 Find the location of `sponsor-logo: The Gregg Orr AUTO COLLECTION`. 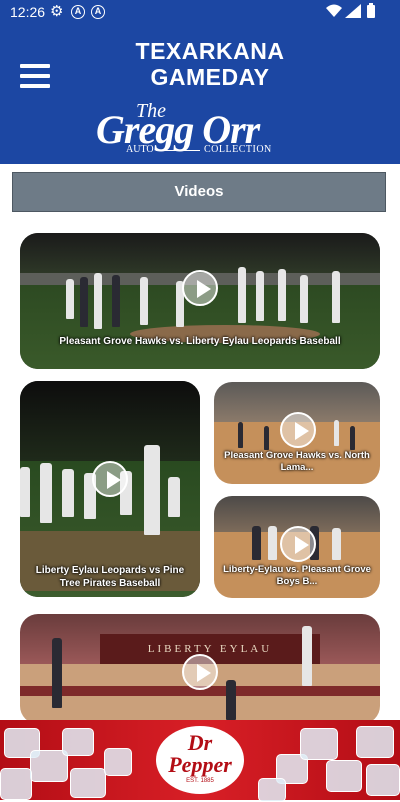

sponsor-logo: The Gregg Orr AUTO COLLECTION is located at coordinates (201, 128).